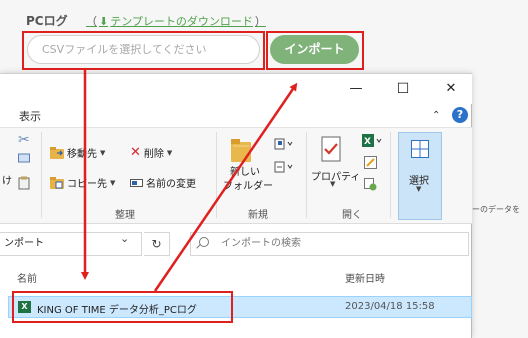 The height and width of the screenshot is (338, 528). What do you see at coordinates (236, 89) in the screenshot?
I see `title-bar: — ☐ ✕` at bounding box center [236, 89].